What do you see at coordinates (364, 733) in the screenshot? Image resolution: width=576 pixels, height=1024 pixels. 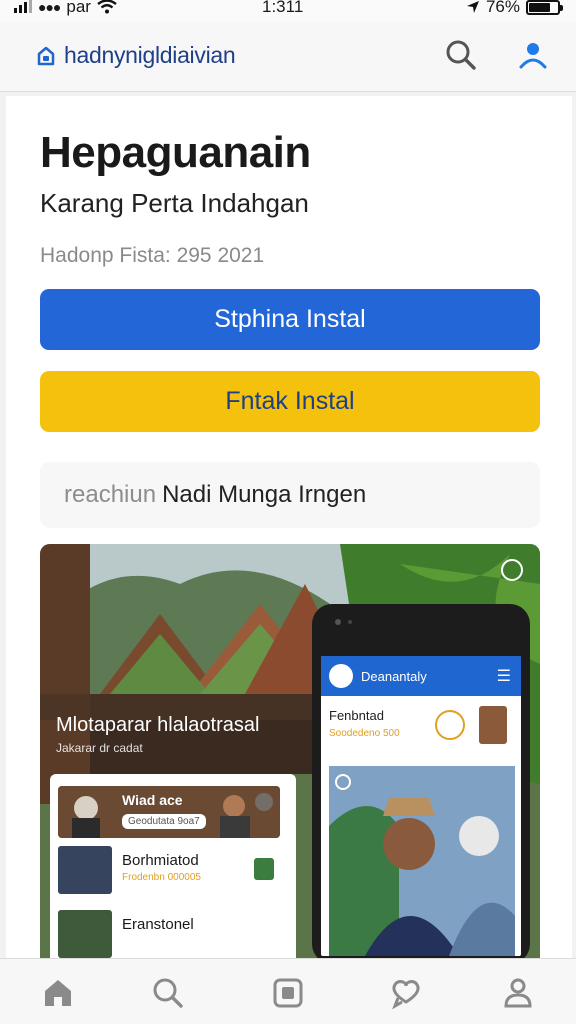 I see `phone-row-sub: Soodedeno 500` at bounding box center [364, 733].